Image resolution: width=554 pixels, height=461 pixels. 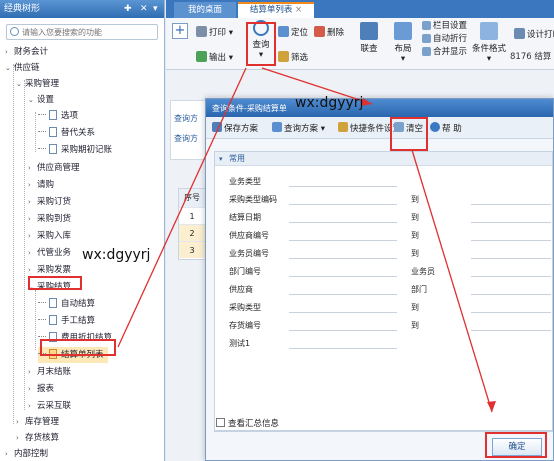 I want to click on annotation-box-settlement, so click(x=55, y=283).